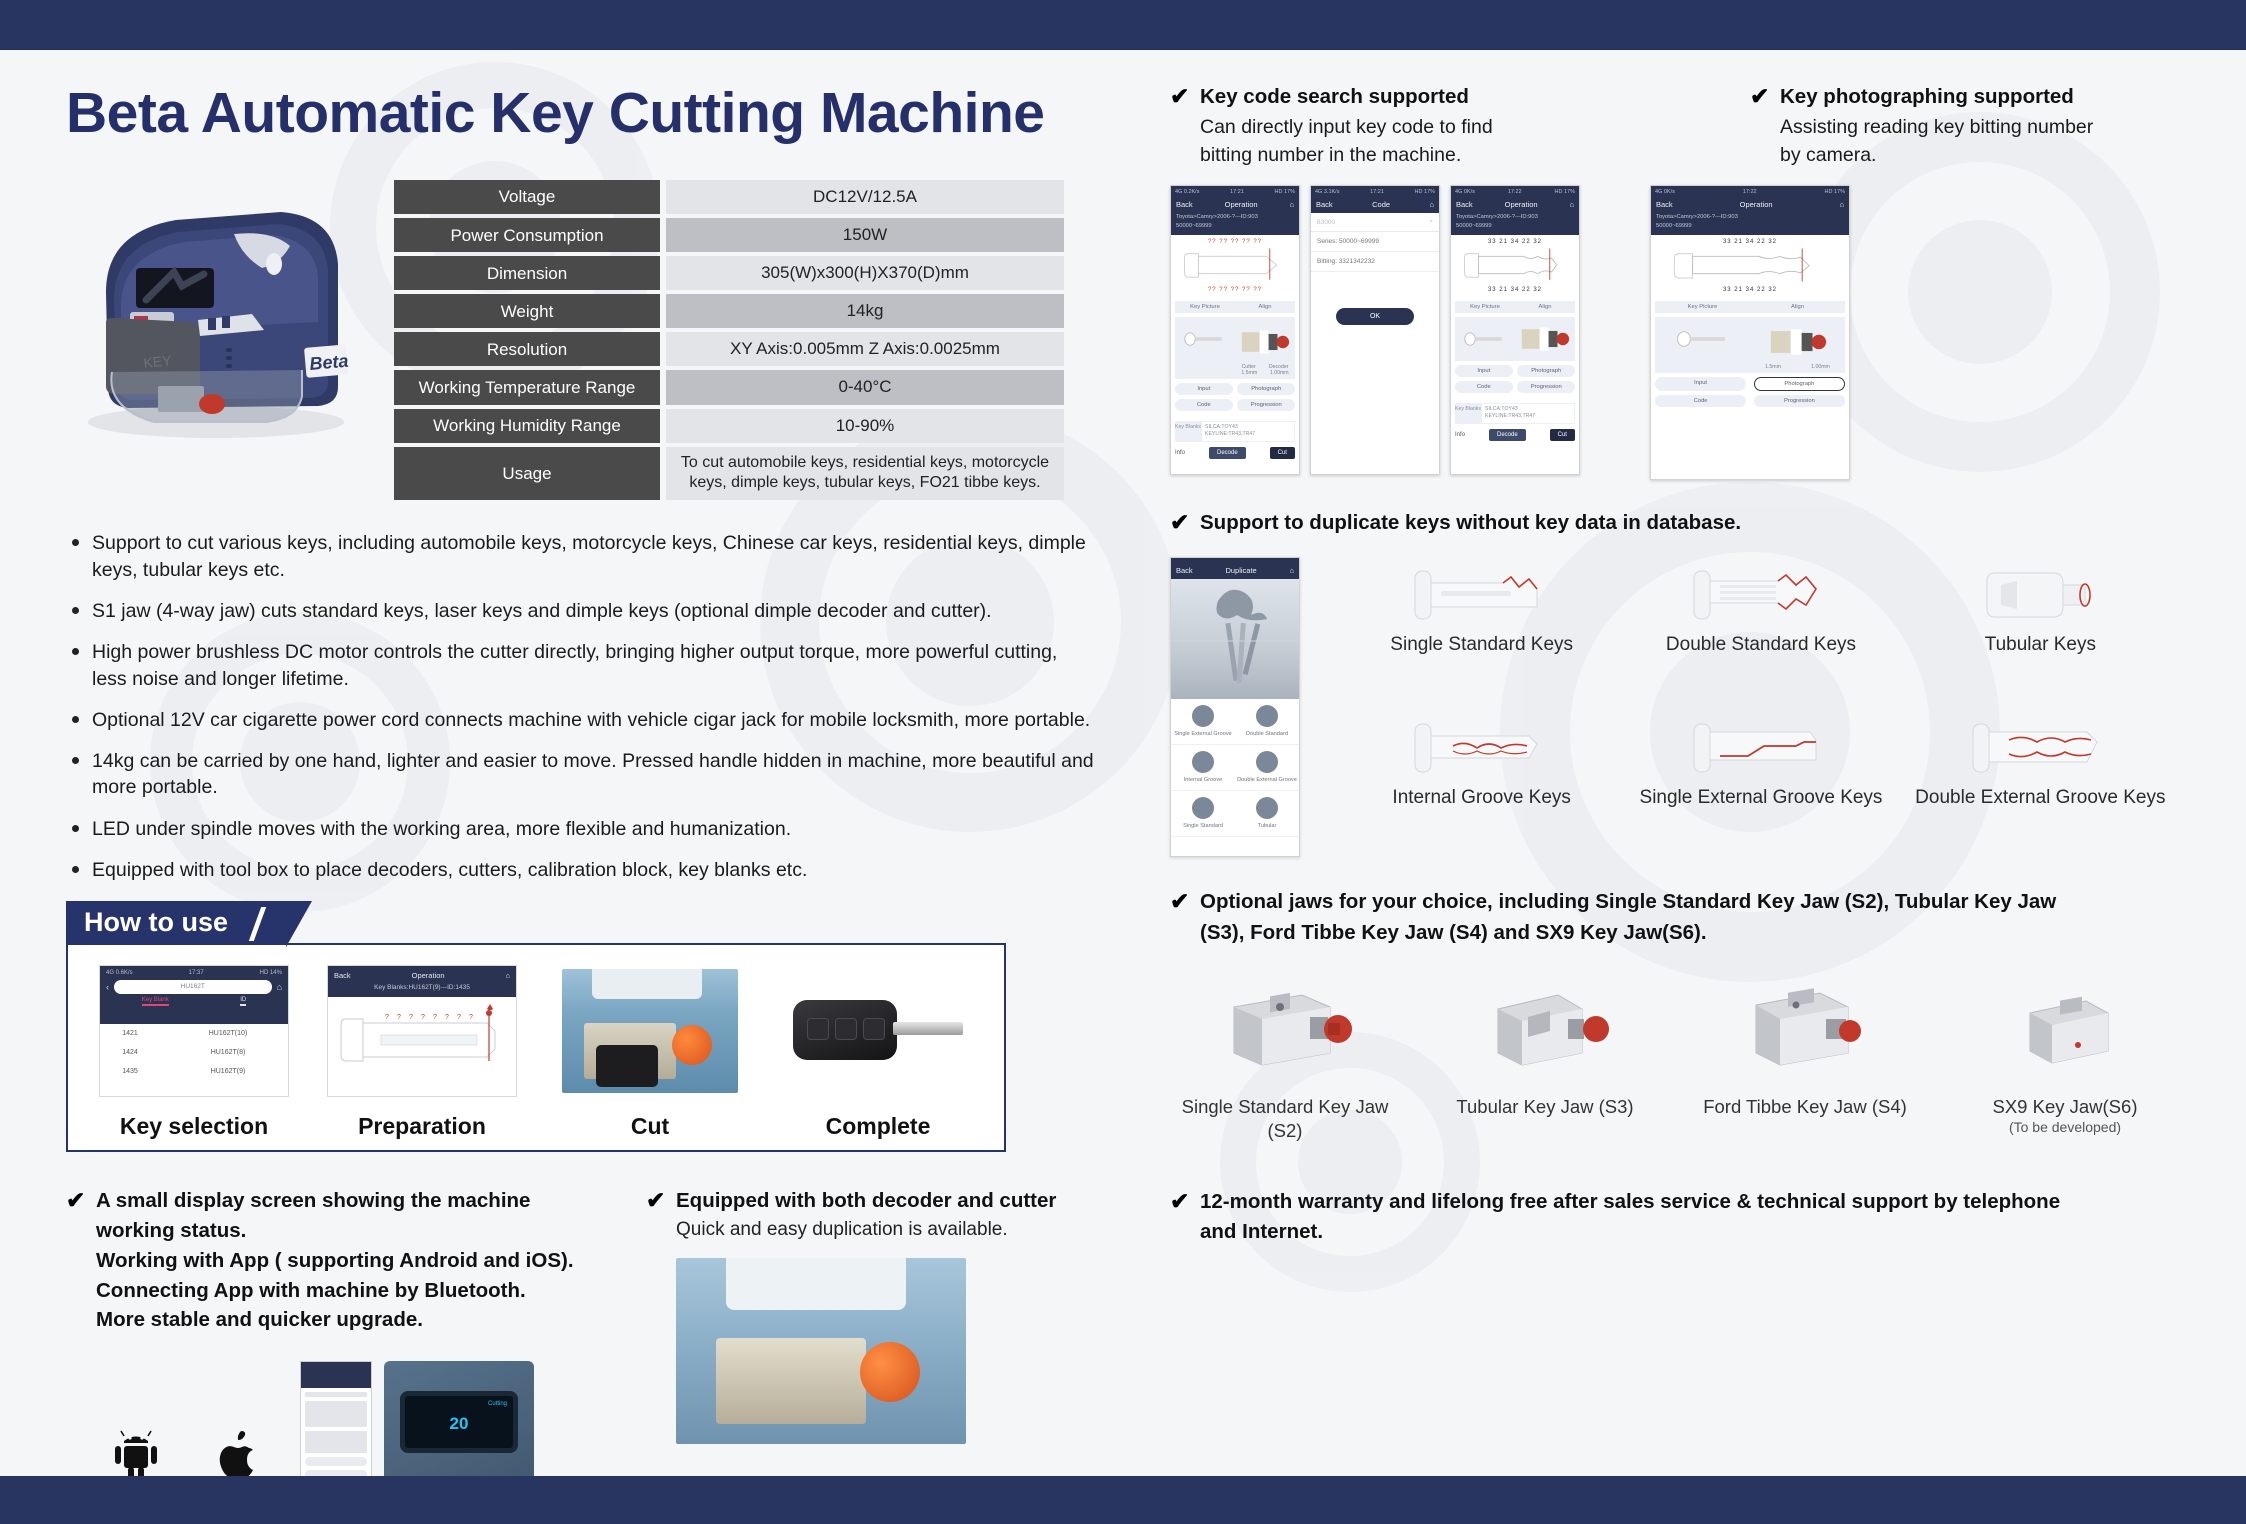  Describe the element at coordinates (1203, 722) in the screenshot. I see `option-single-external-groove: Single External Groove` at that location.